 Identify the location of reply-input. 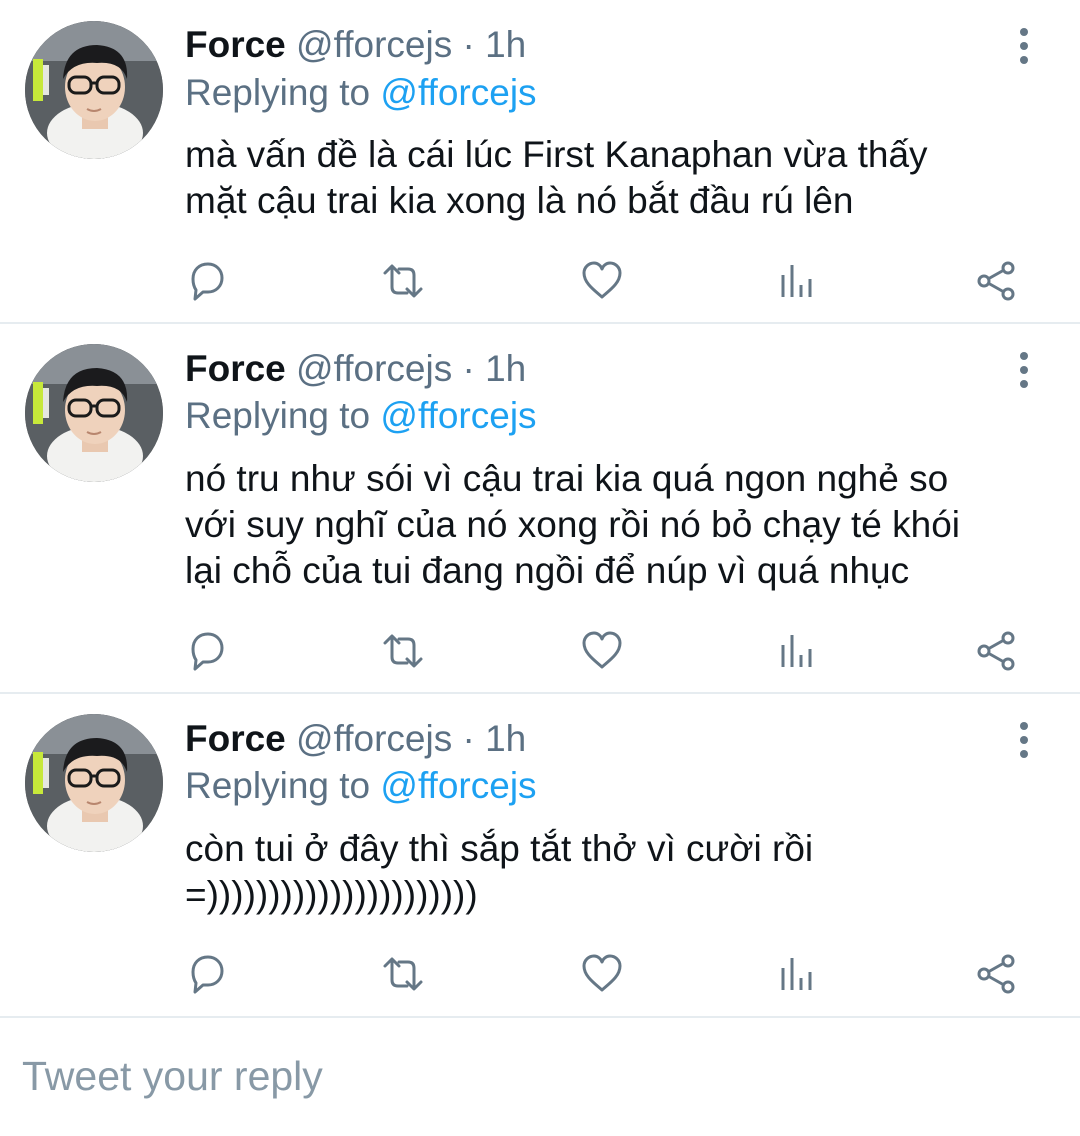
(522, 1076).